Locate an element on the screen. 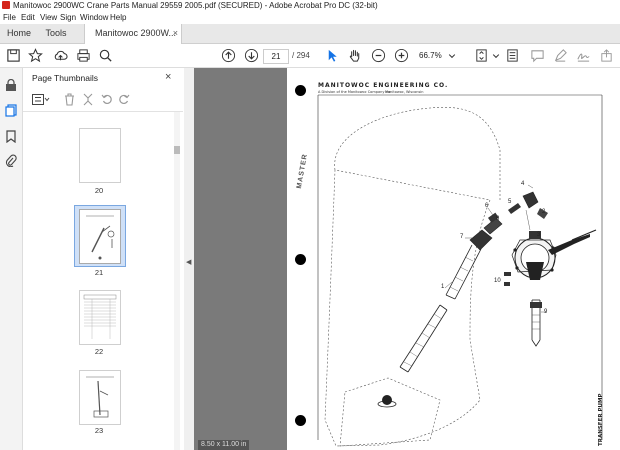 The width and height of the screenshot is (620, 450). acrobat-icon is located at coordinates (6, 5).